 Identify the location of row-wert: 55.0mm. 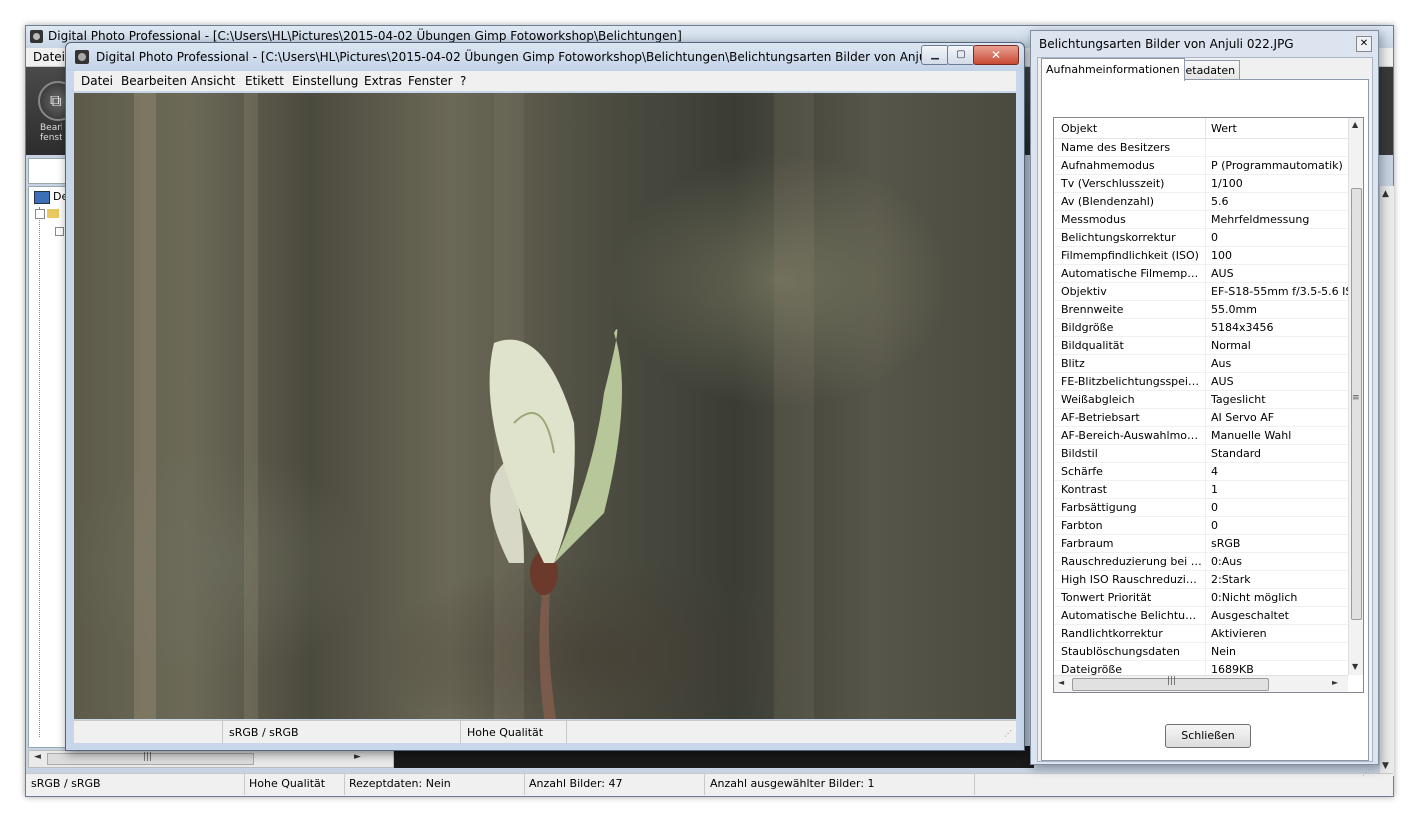
(1234, 309).